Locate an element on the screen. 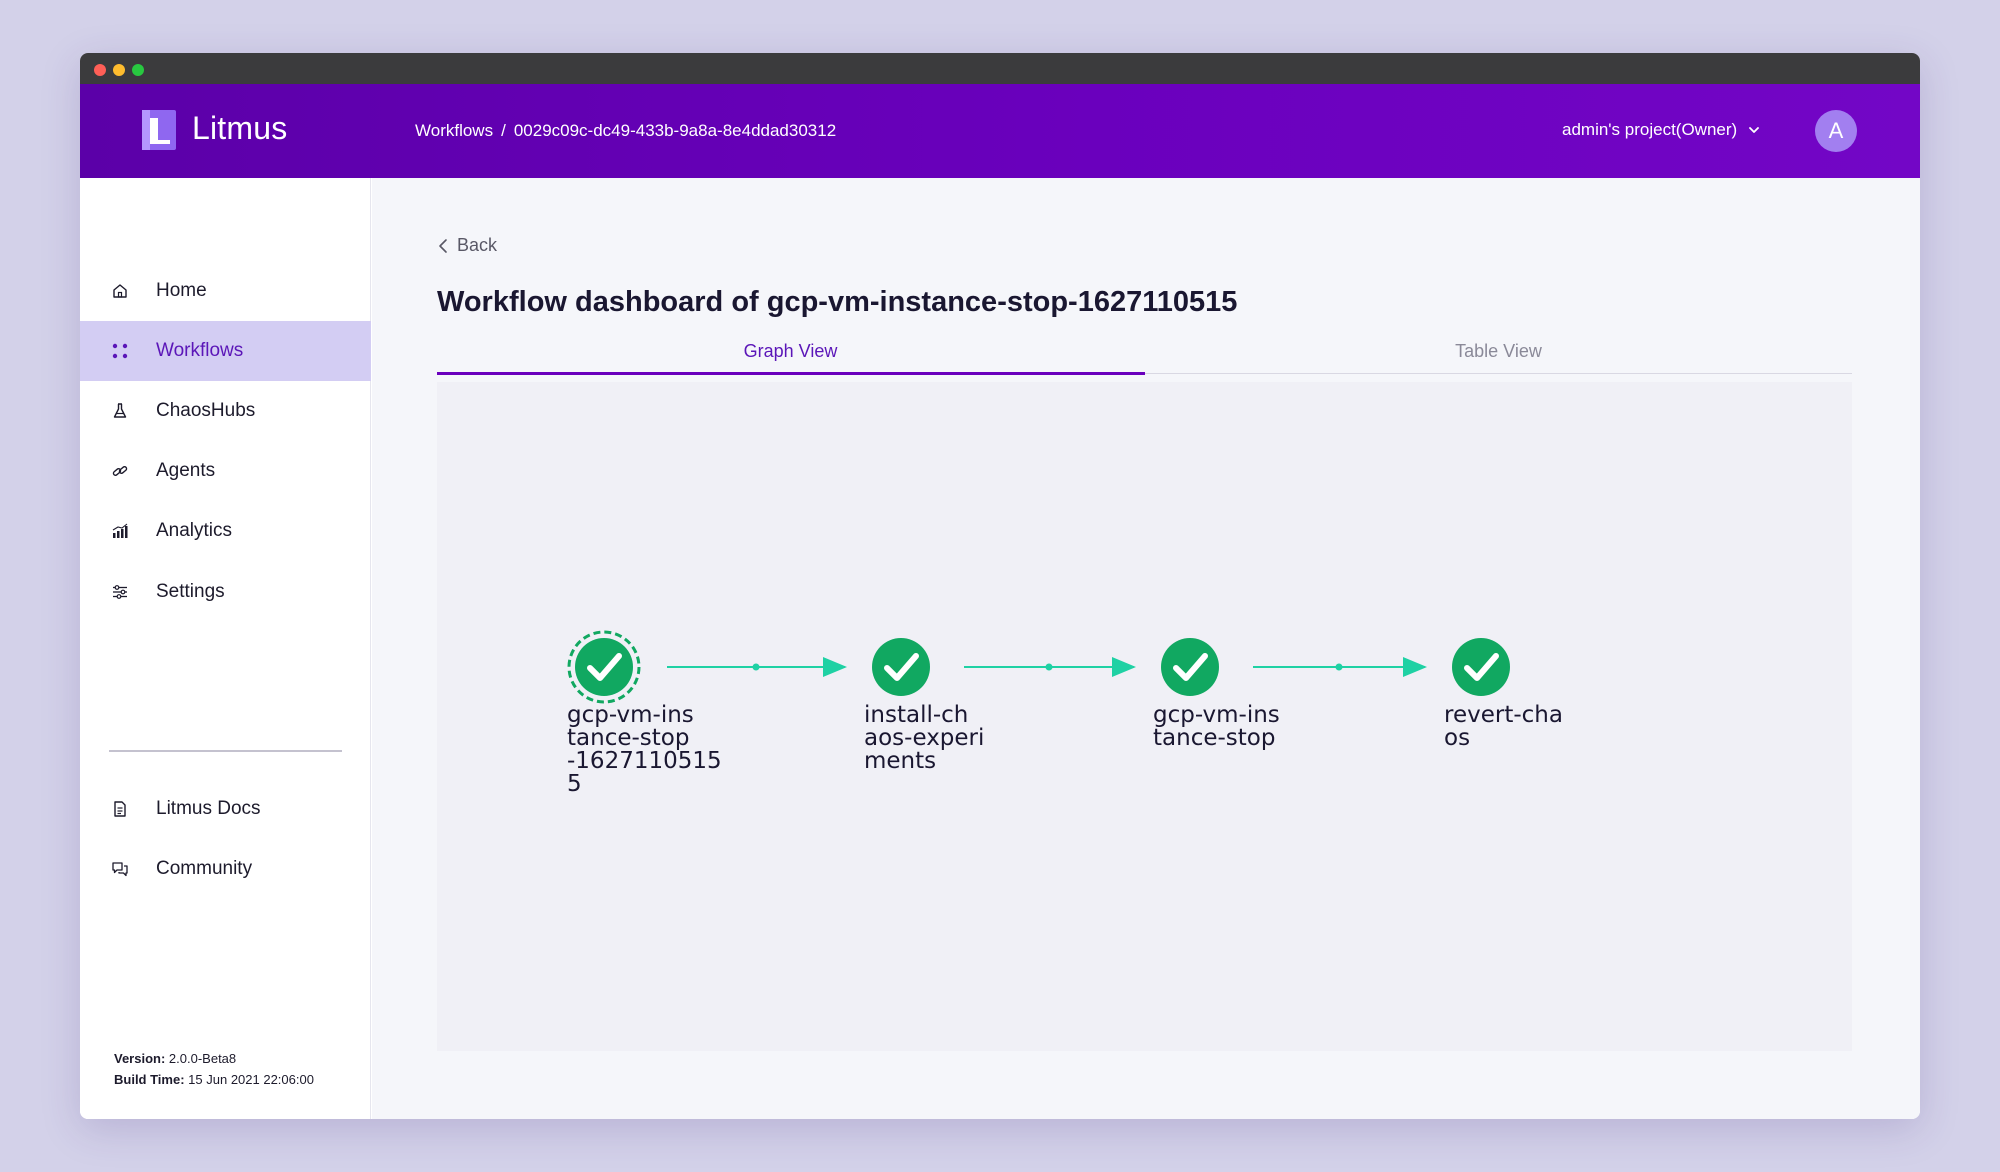 Image resolution: width=2000 pixels, height=1172 pixels. sidebar-item-home: Home is located at coordinates (225, 291).